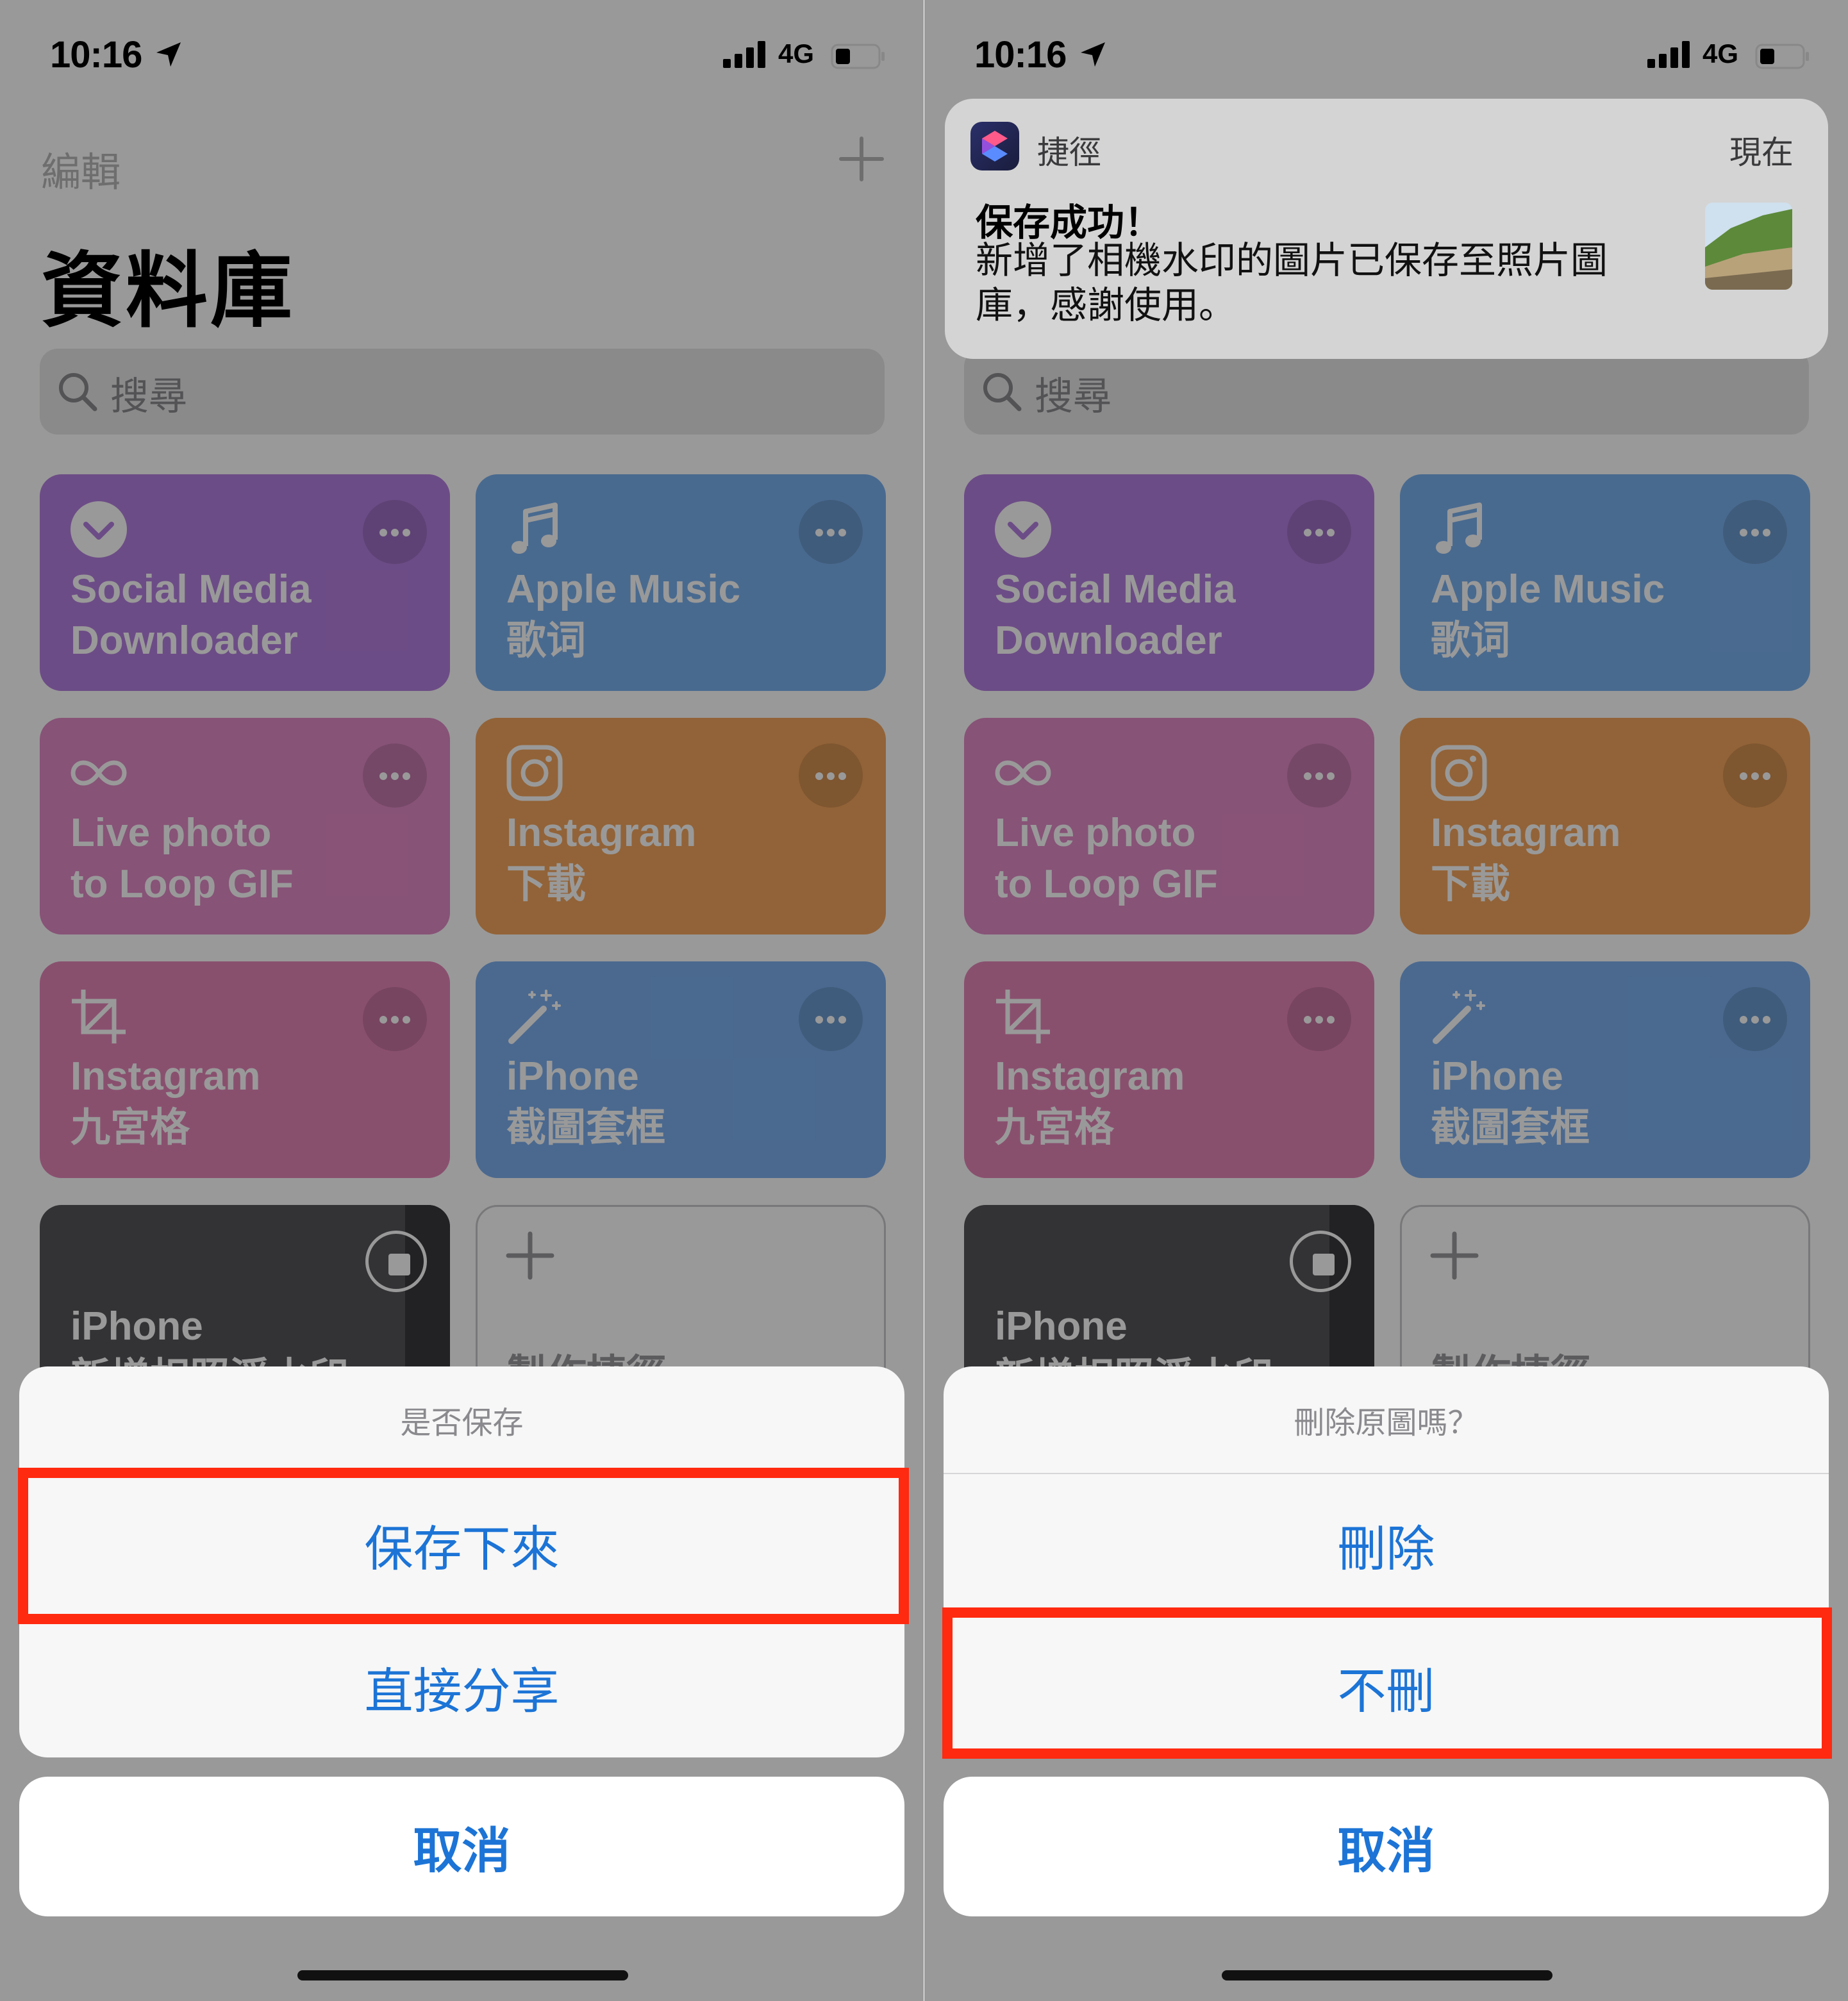  I want to click on notification-body: 新增了相機水印的圖片已保存至照片圖 庫，感謝使用。, so click(1309, 283).